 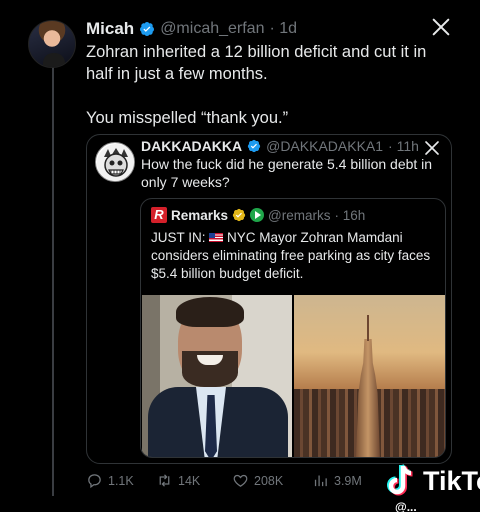 I want to click on nested-author-handle: @remarks, so click(x=299, y=215).